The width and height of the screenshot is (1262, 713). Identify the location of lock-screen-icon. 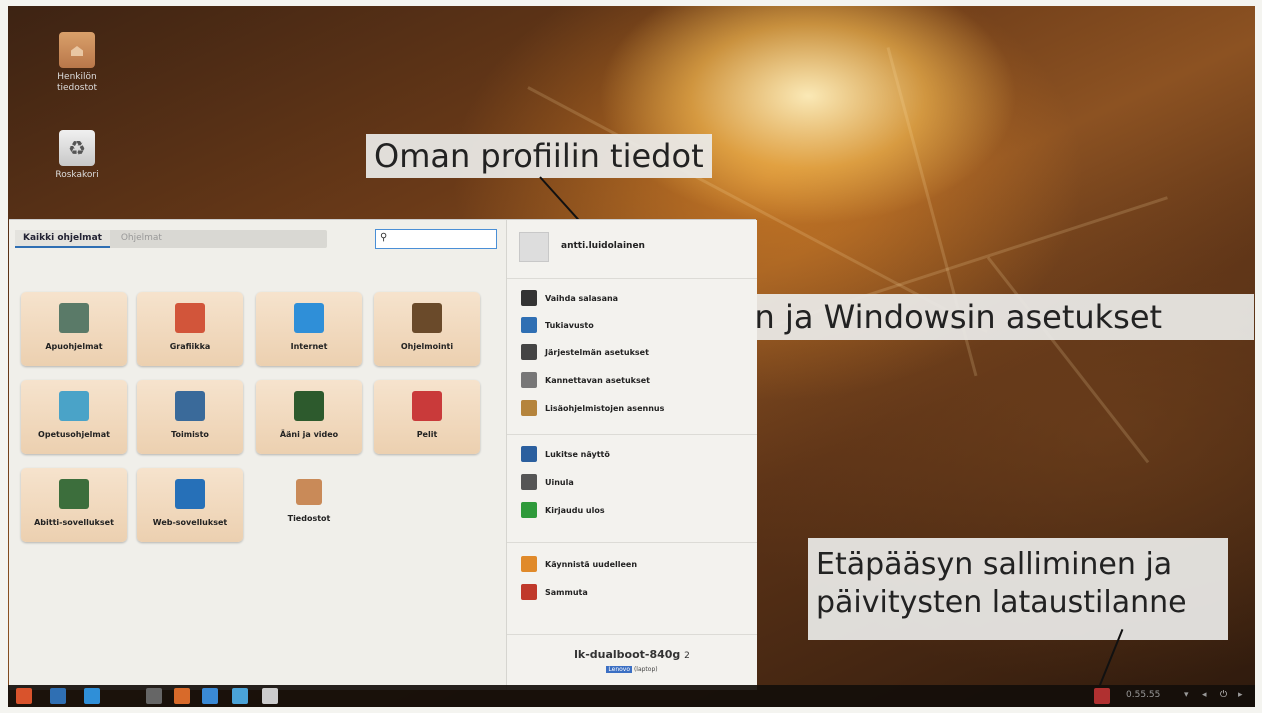
(529, 454).